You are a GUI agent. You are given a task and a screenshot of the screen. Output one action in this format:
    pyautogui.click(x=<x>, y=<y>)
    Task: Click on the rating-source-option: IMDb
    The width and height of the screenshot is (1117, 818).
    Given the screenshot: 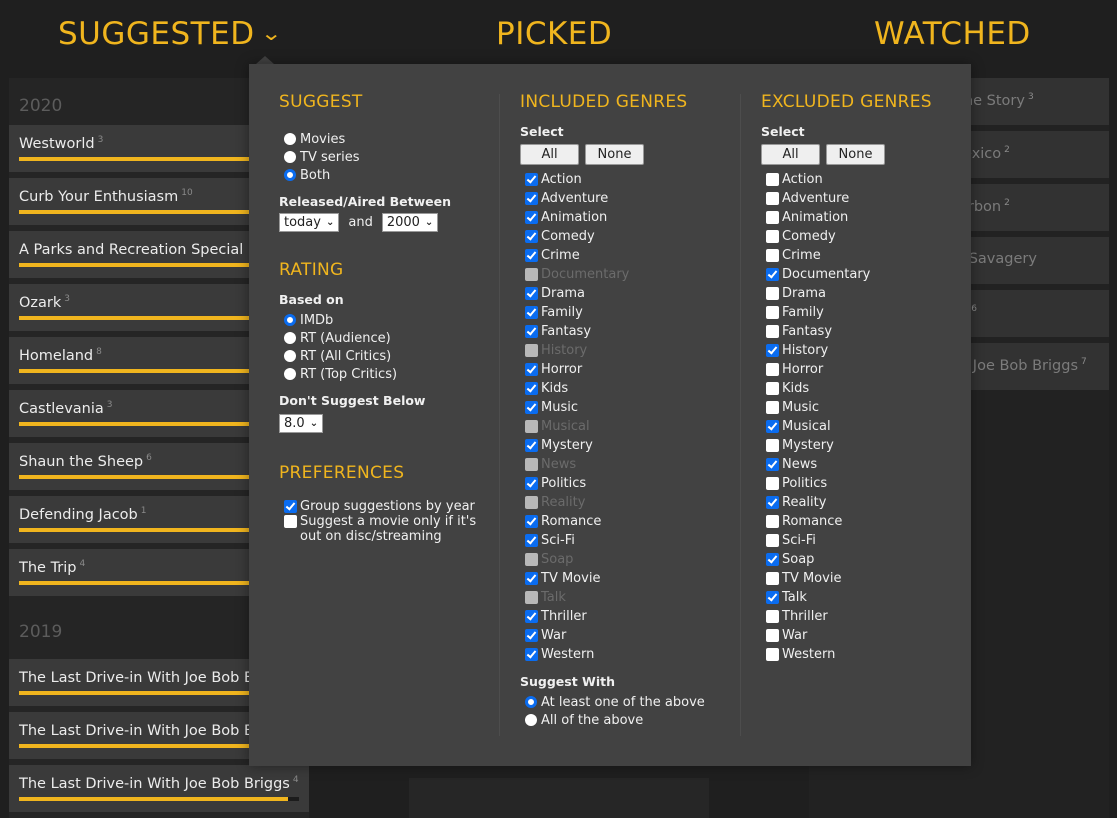 What is the action you would take?
    pyautogui.click(x=389, y=320)
    